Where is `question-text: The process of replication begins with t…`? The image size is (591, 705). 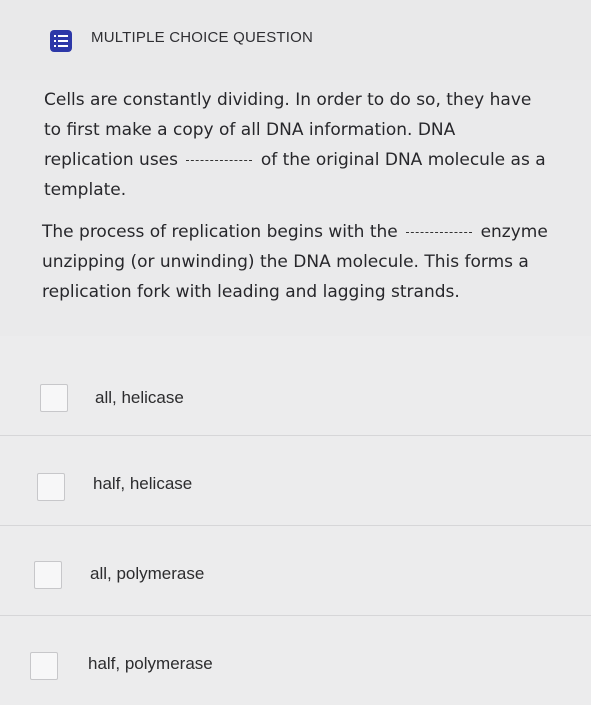
question-text: The process of replication begins with t… is located at coordinates (220, 232).